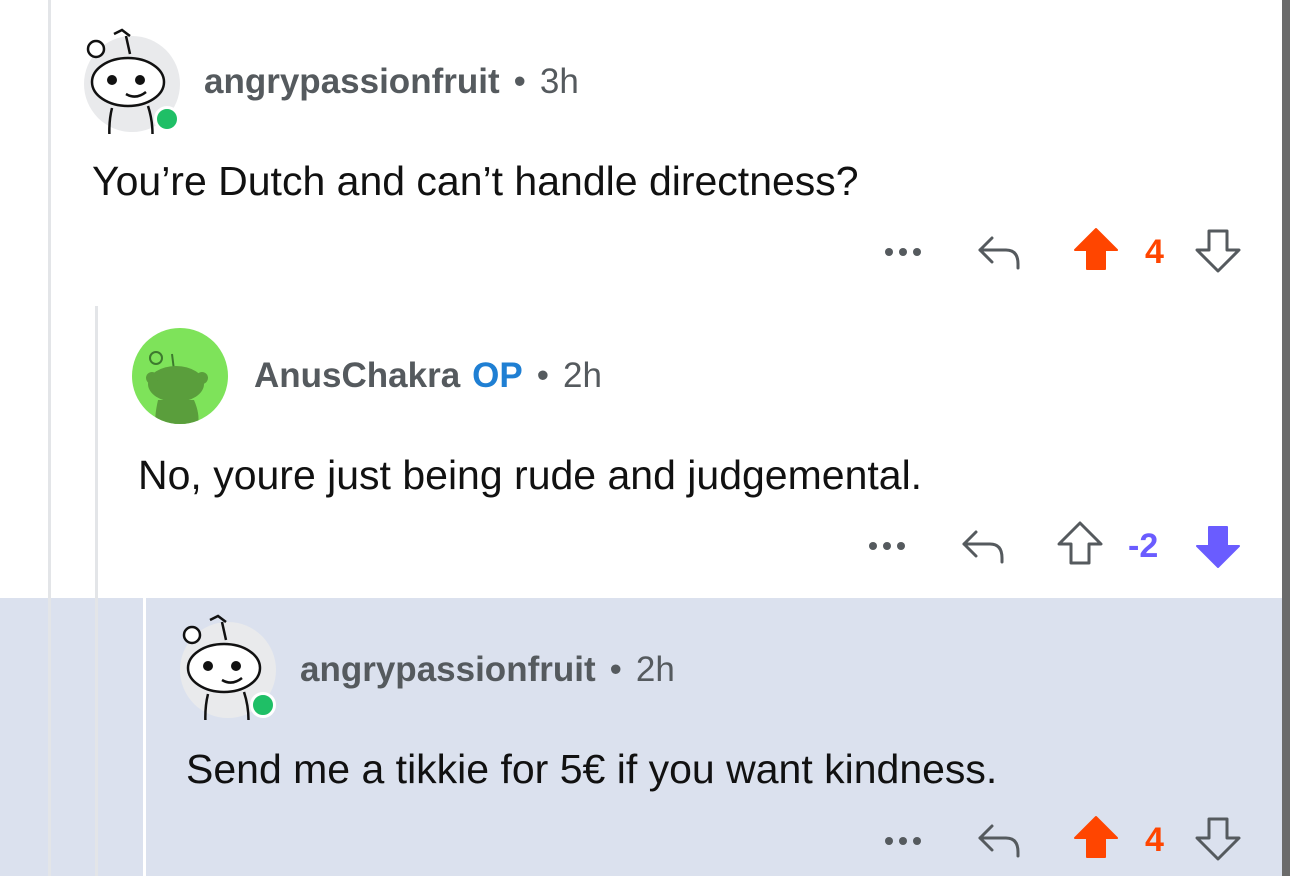 The width and height of the screenshot is (1290, 876). I want to click on comment-meta: angrypassionfruit • 2h, so click(487, 670).